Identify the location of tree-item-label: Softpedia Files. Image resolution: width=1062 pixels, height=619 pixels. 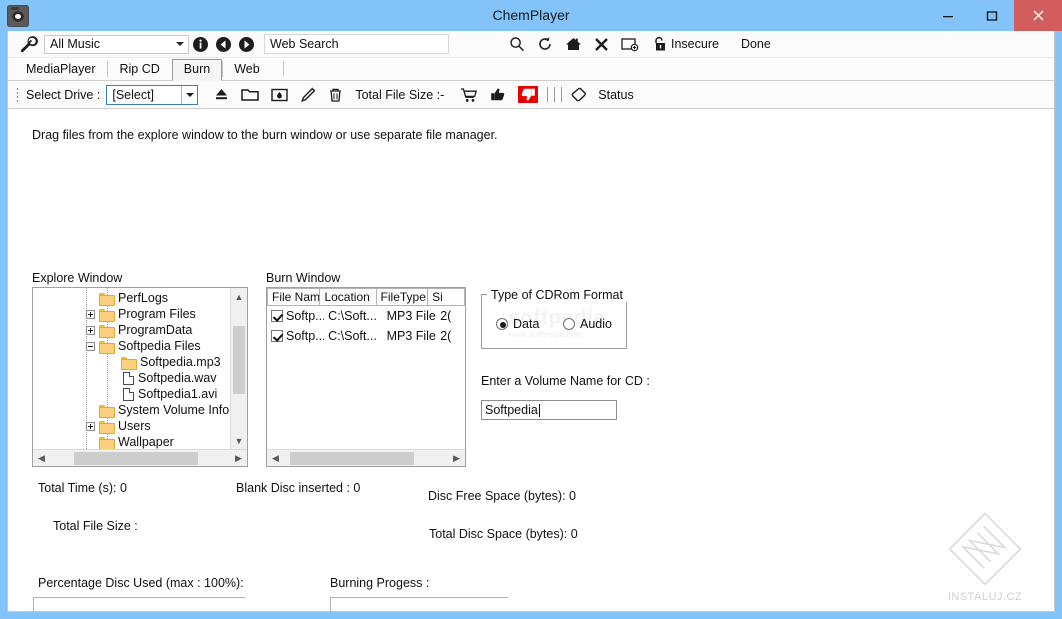
(159, 346).